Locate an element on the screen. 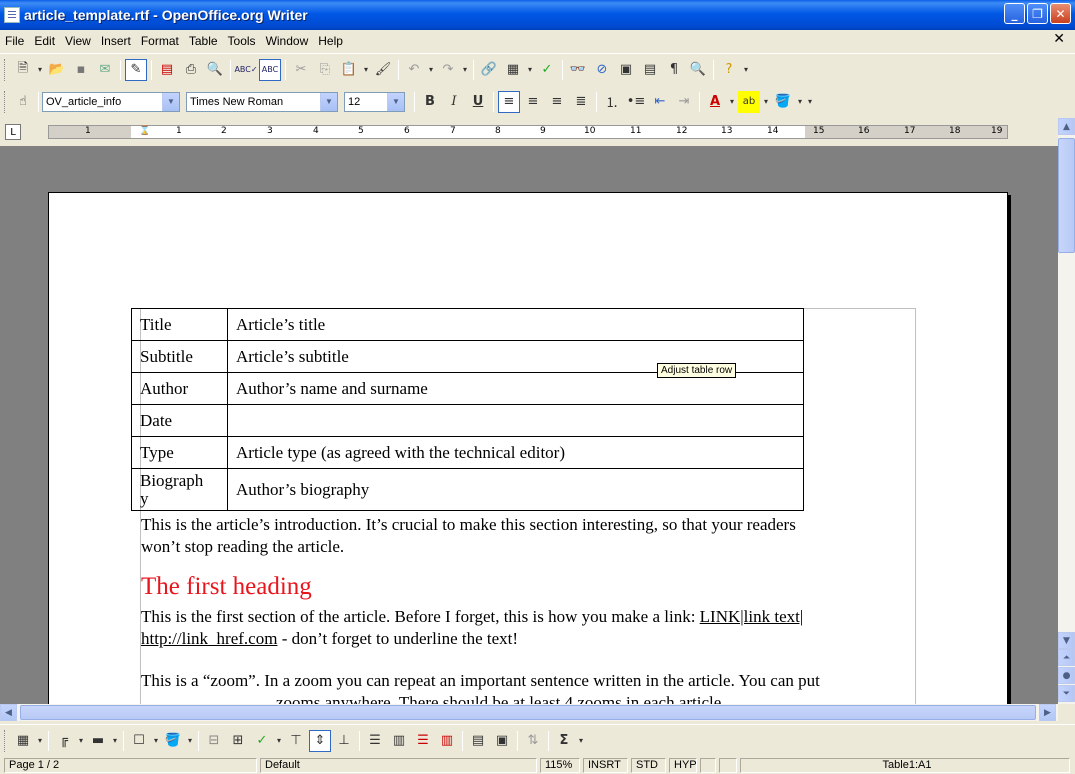 The image size is (1075, 774). menu-view: View is located at coordinates (78, 41).